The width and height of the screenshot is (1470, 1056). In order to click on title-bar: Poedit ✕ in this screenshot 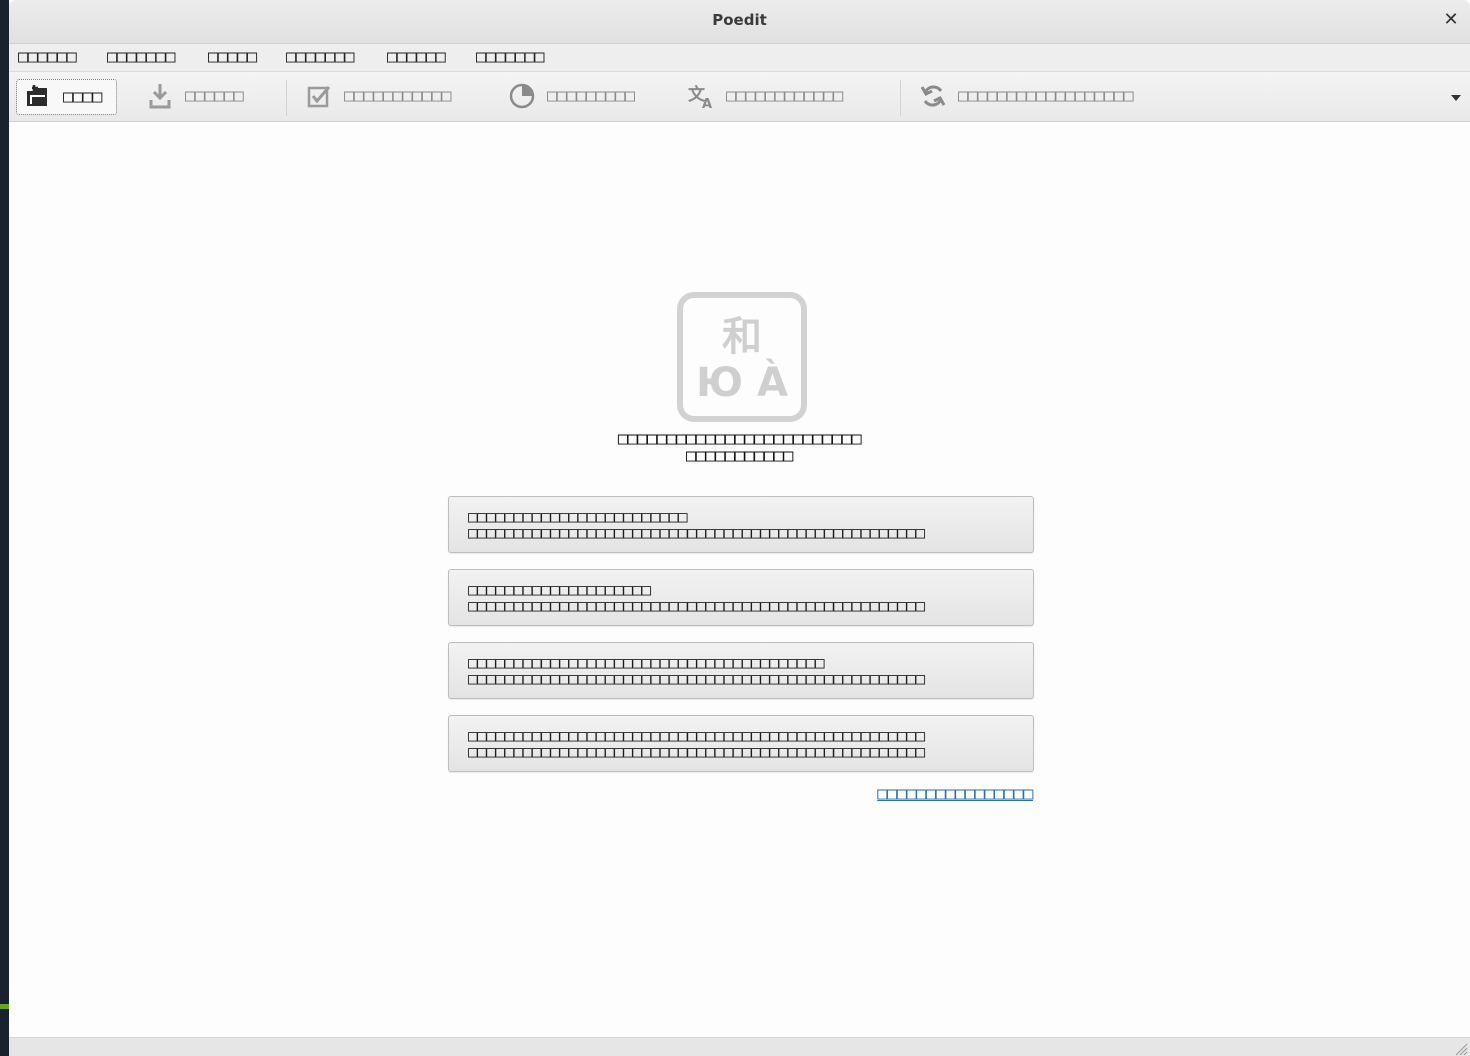, I will do `click(739, 22)`.